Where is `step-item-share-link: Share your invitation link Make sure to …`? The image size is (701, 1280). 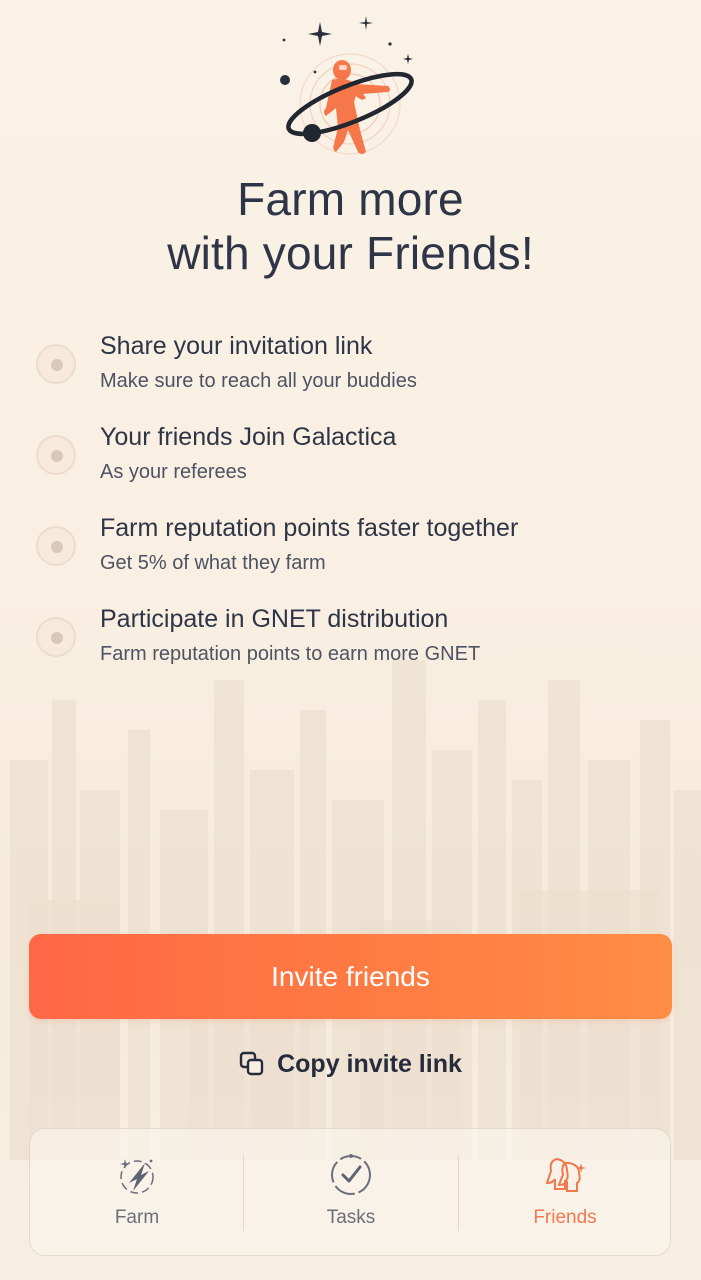
step-item-share-link: Share your invitation link Make sure to … is located at coordinates (350, 362).